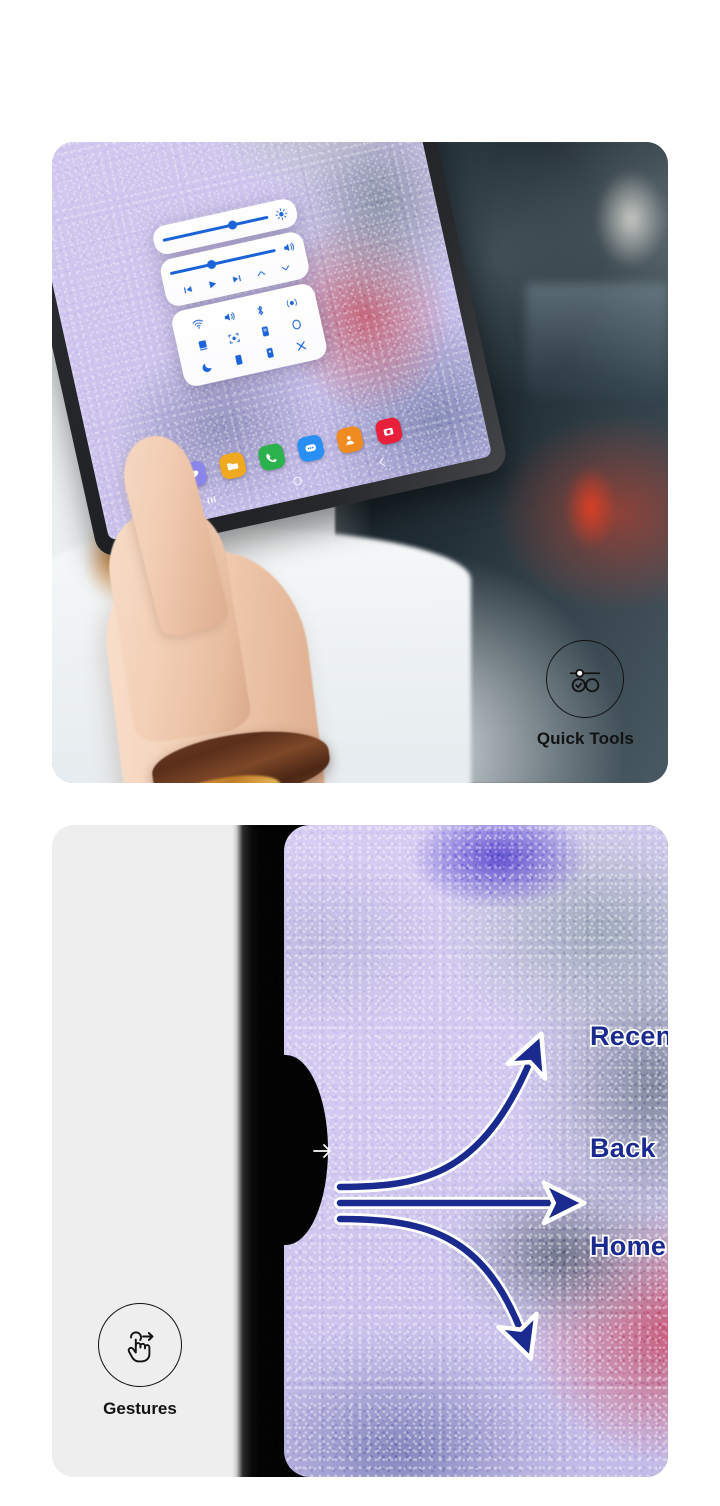  I want to click on bluetooth-icon, so click(260, 310).